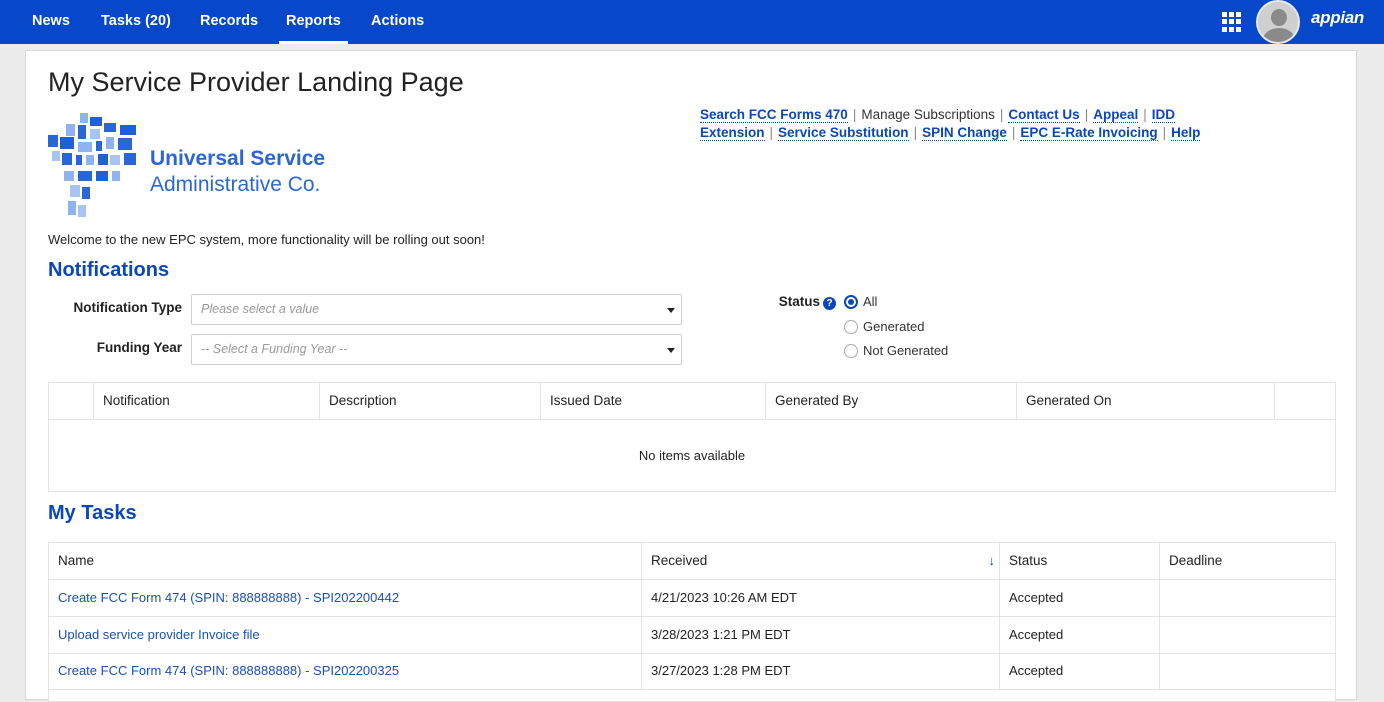 Image resolution: width=1384 pixels, height=702 pixels. What do you see at coordinates (1080, 561) in the screenshot?
I see `column-header-status: Status` at bounding box center [1080, 561].